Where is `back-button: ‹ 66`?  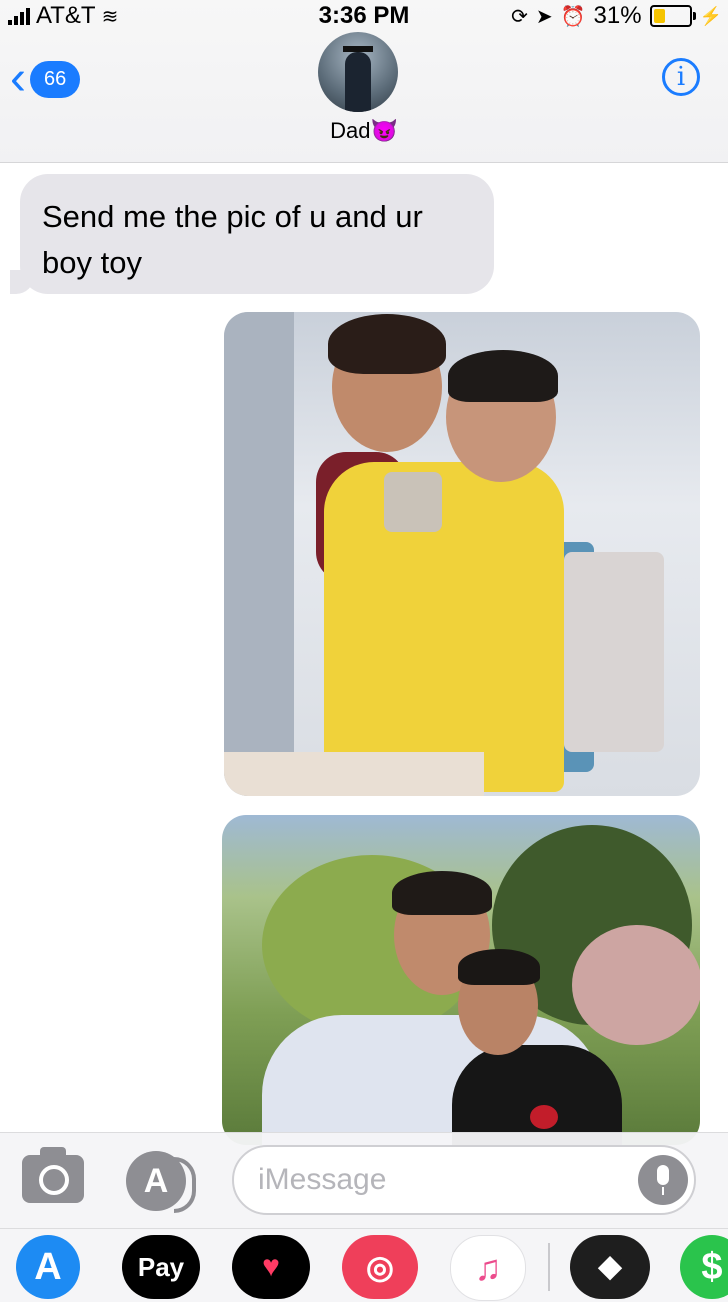 back-button: ‹ 66 is located at coordinates (45, 78).